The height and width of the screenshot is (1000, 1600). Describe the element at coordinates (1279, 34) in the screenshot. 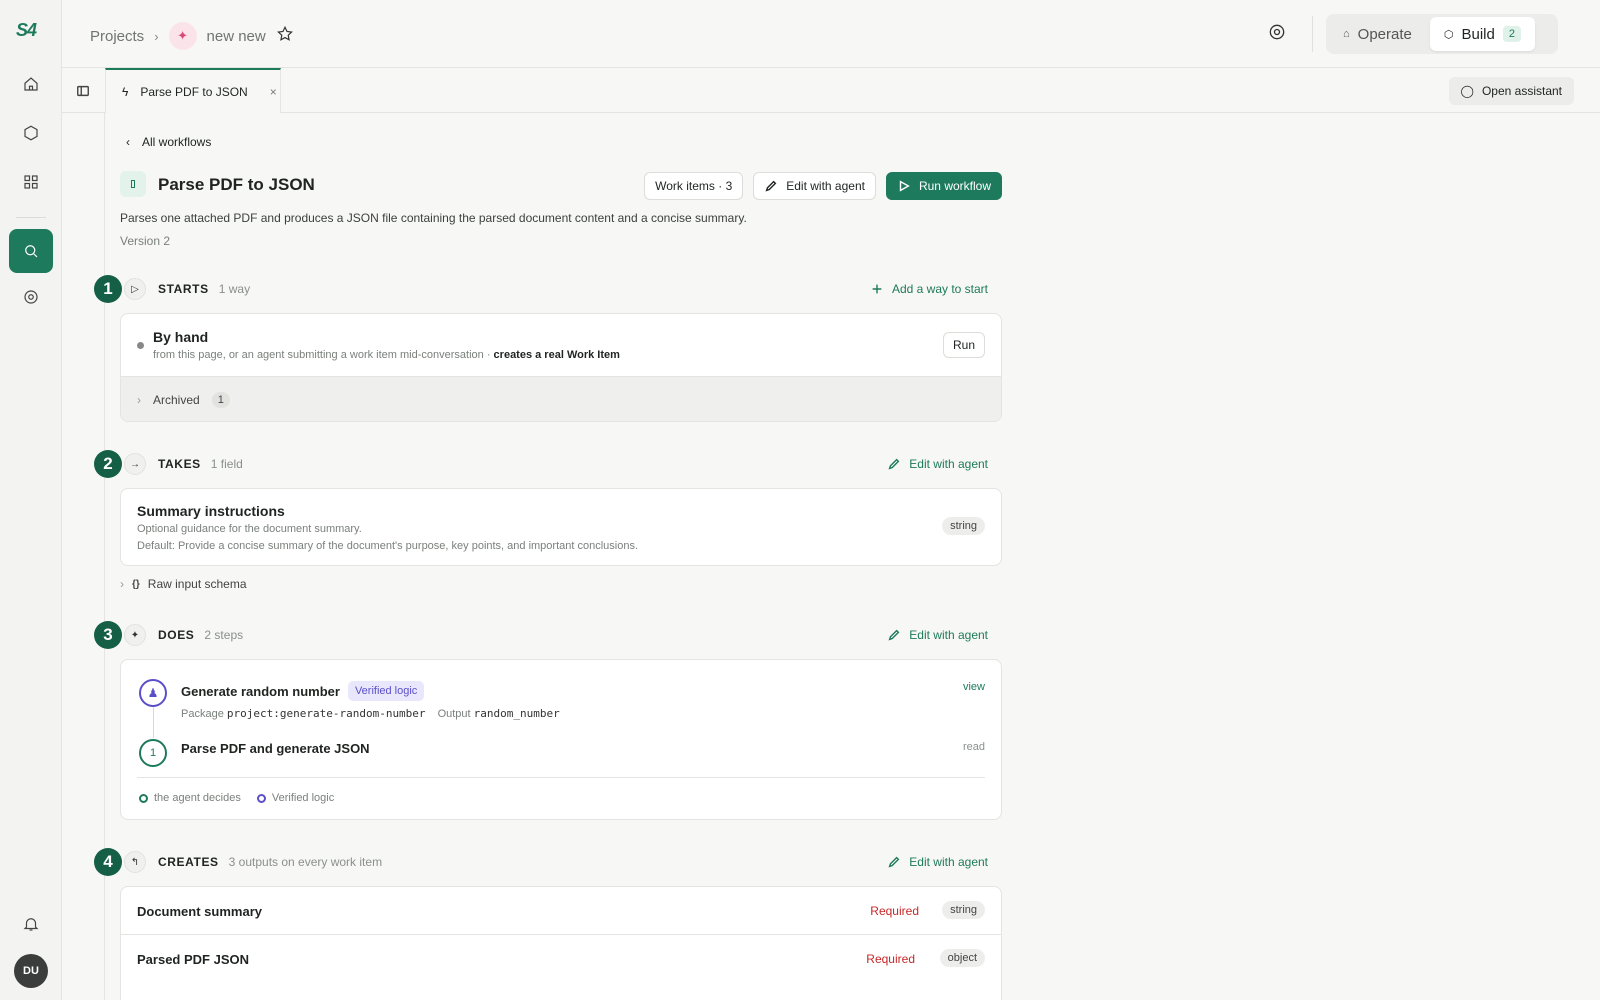

I see `gear-icon` at that location.